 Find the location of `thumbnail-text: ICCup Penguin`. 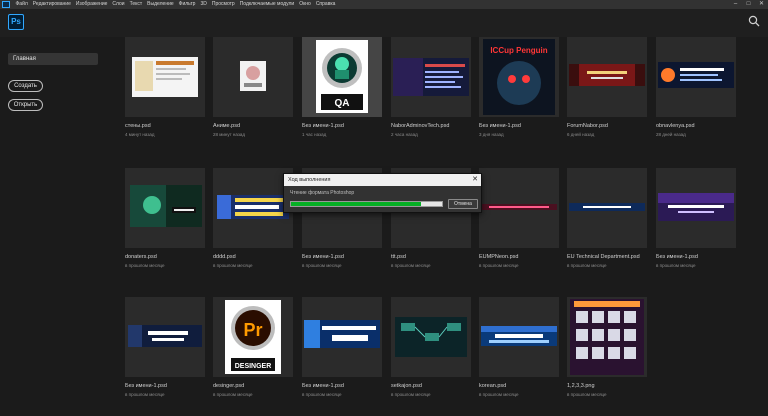

thumbnail-text: ICCup Penguin is located at coordinates (518, 50).